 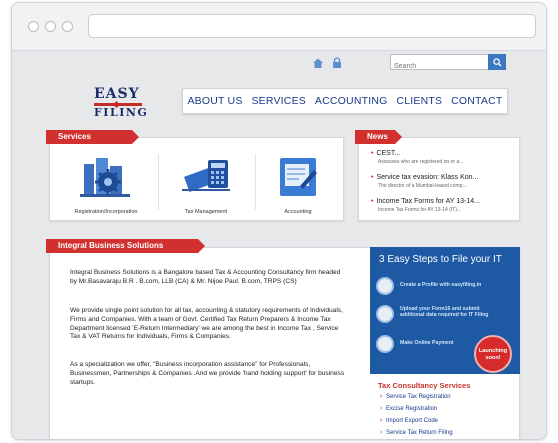 I want to click on ibs-heading: Integral Business Solutions, so click(x=125, y=246).